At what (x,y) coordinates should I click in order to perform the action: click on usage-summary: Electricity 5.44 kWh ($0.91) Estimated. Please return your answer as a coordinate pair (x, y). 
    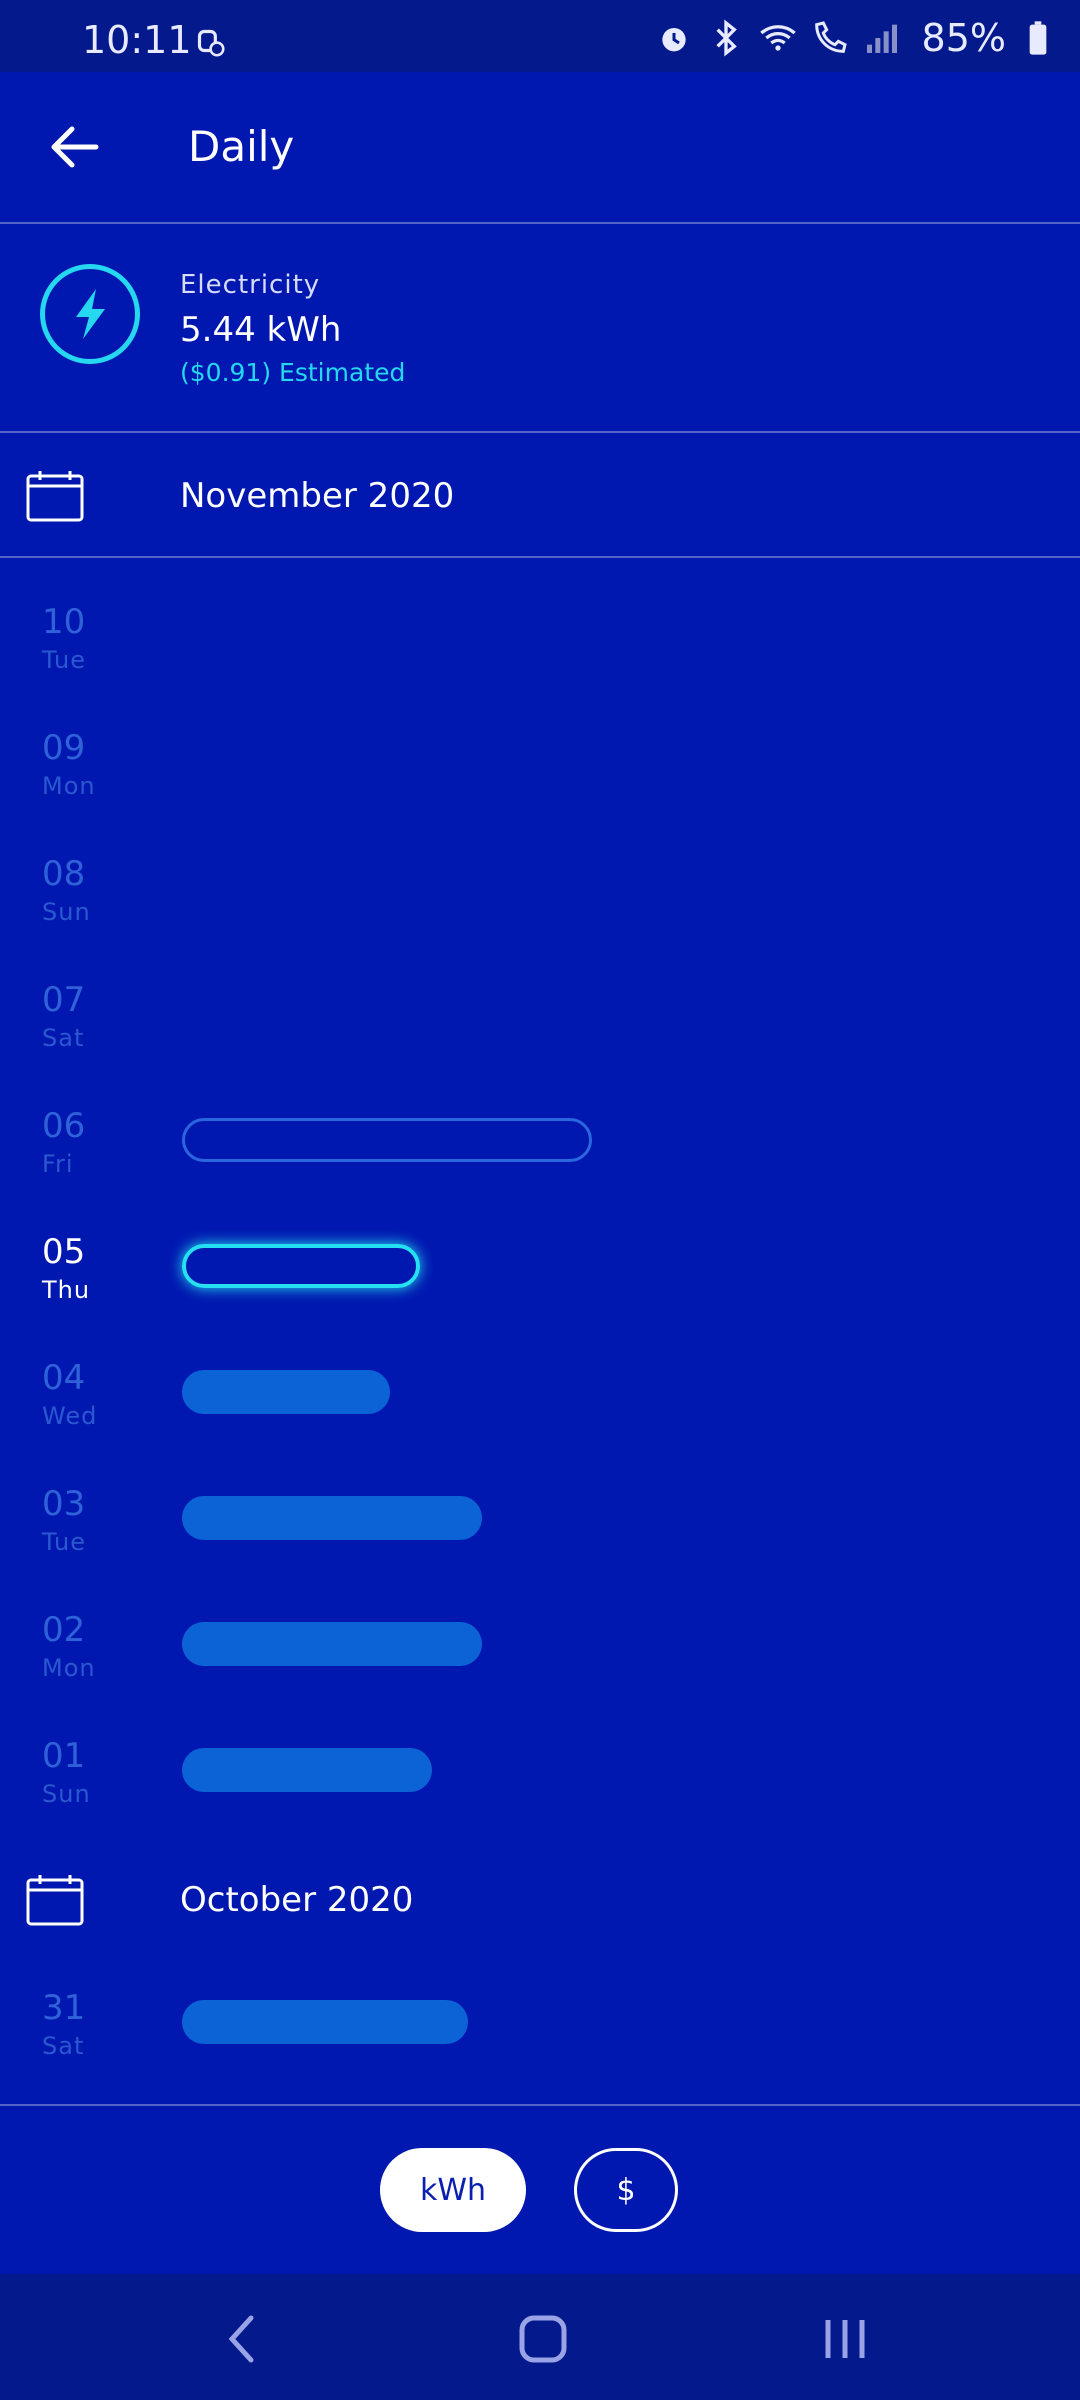
    Looking at the image, I should click on (540, 328).